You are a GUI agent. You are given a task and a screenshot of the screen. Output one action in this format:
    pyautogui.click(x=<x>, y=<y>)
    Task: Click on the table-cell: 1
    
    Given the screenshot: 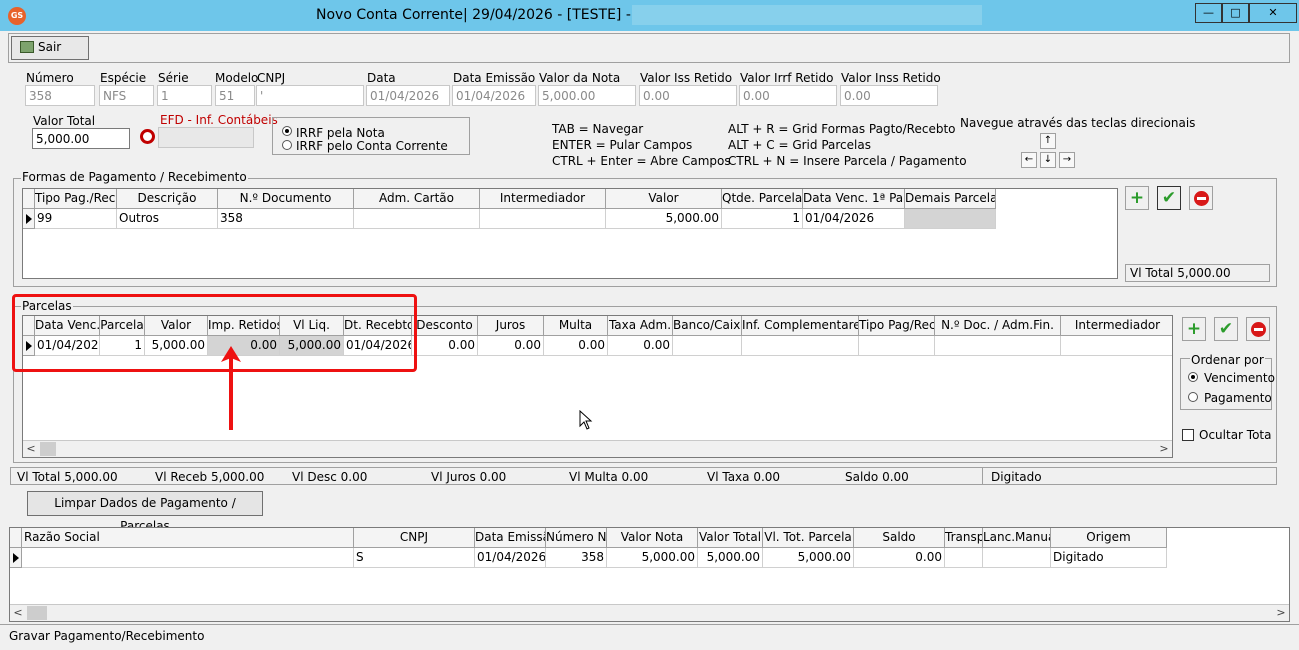 What is the action you would take?
    pyautogui.click(x=762, y=219)
    